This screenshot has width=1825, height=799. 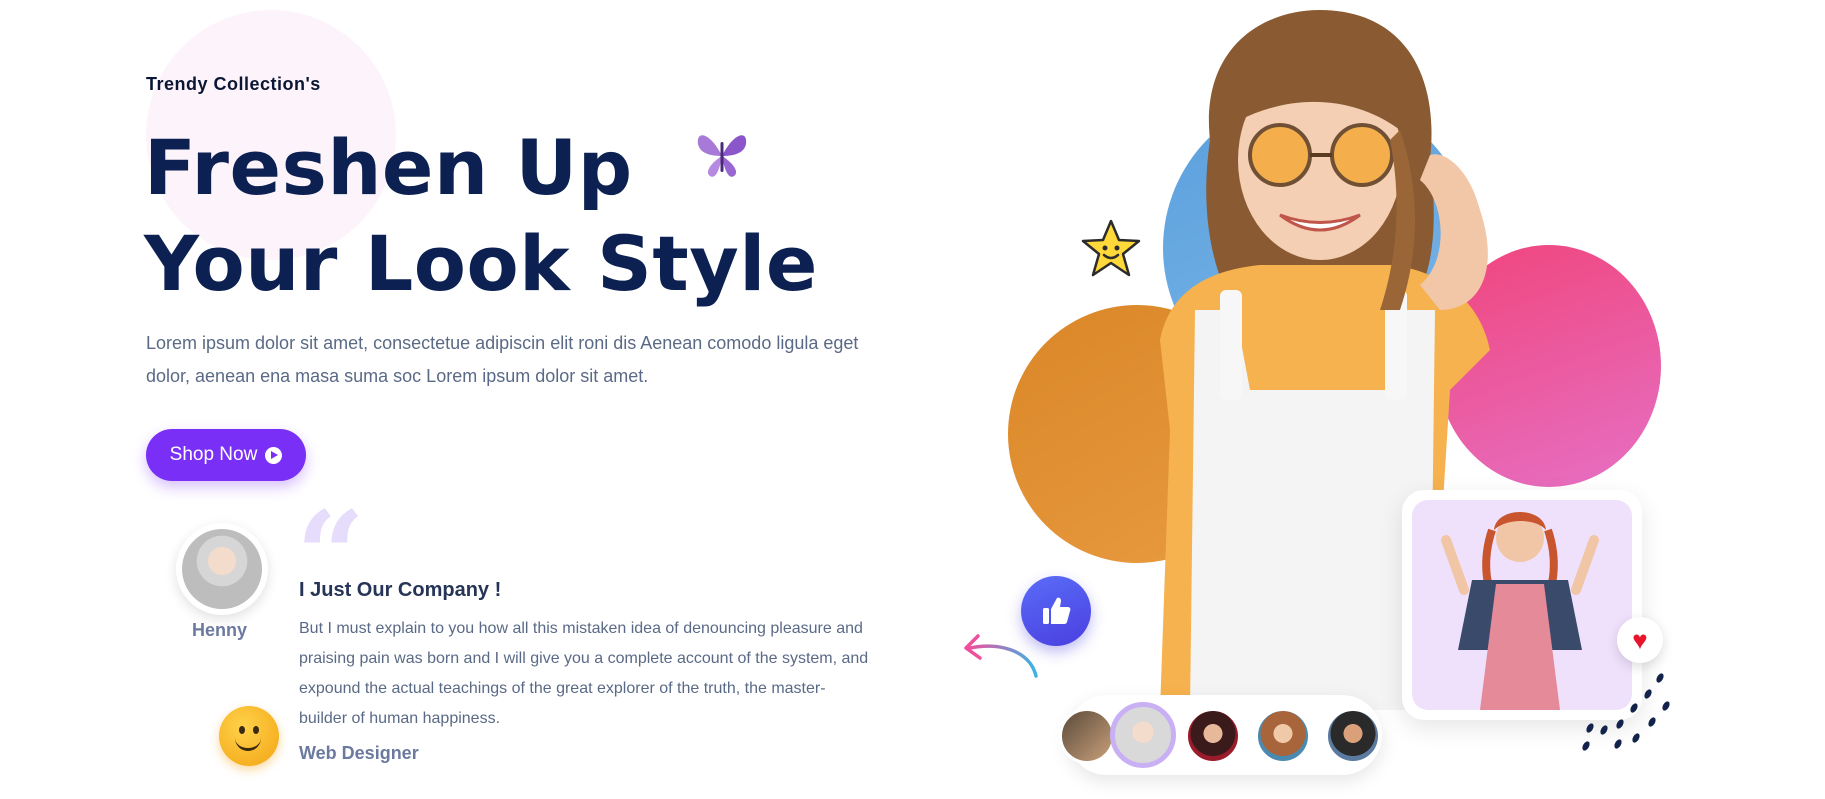 I want to click on thumbs-up-icon, so click(x=1057, y=610).